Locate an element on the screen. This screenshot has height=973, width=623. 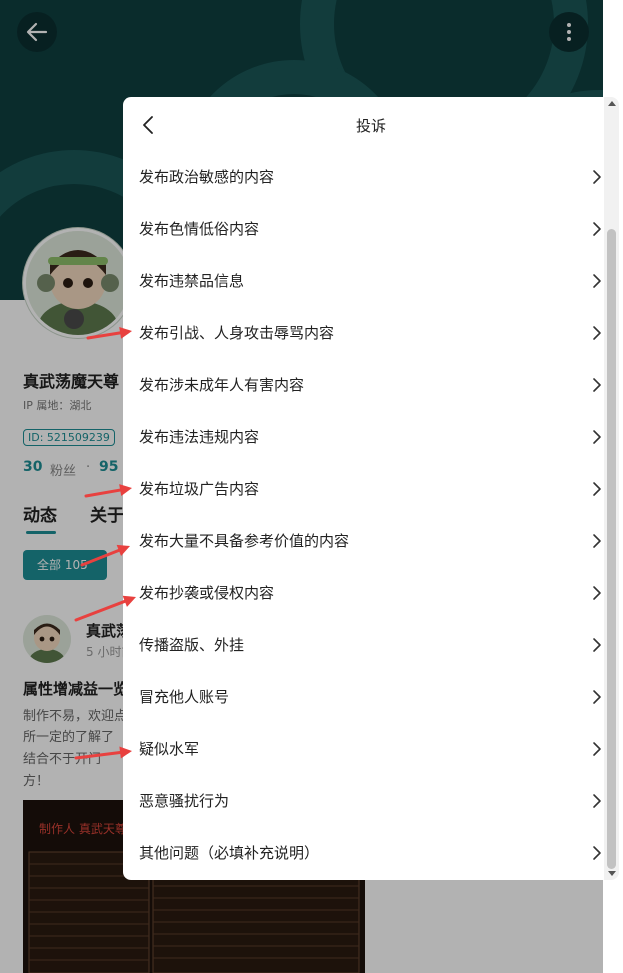
report-reason-label: 发布色情低俗内容 is located at coordinates (199, 229).